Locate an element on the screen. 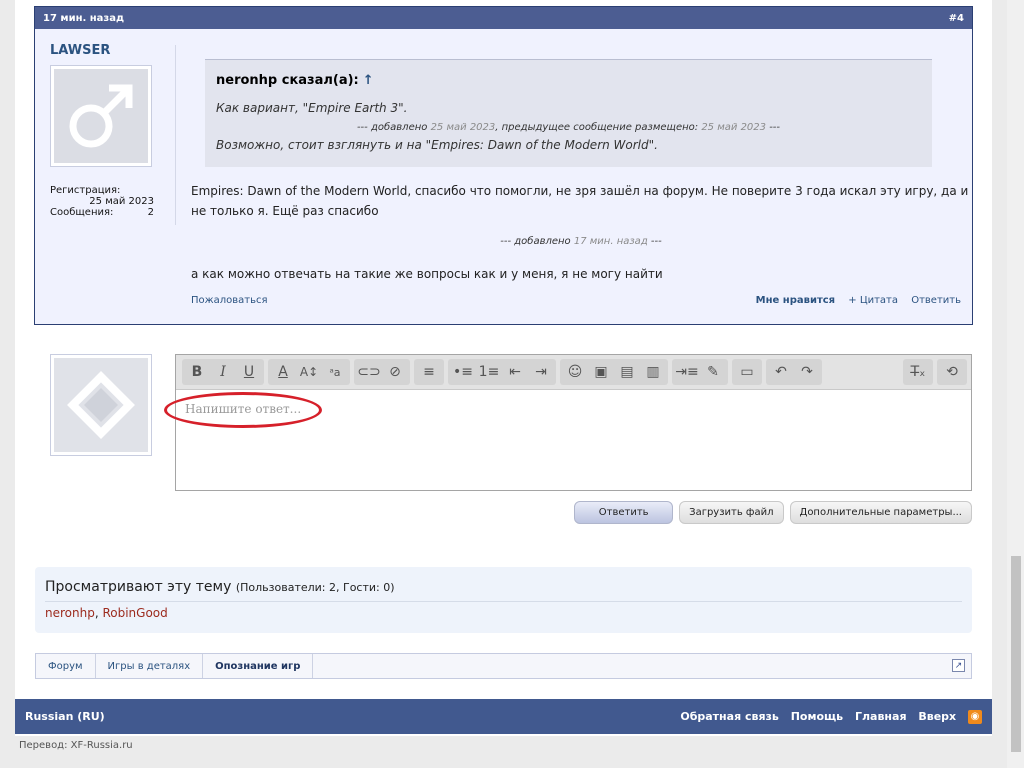  scrollbar is located at coordinates (1015, 384).